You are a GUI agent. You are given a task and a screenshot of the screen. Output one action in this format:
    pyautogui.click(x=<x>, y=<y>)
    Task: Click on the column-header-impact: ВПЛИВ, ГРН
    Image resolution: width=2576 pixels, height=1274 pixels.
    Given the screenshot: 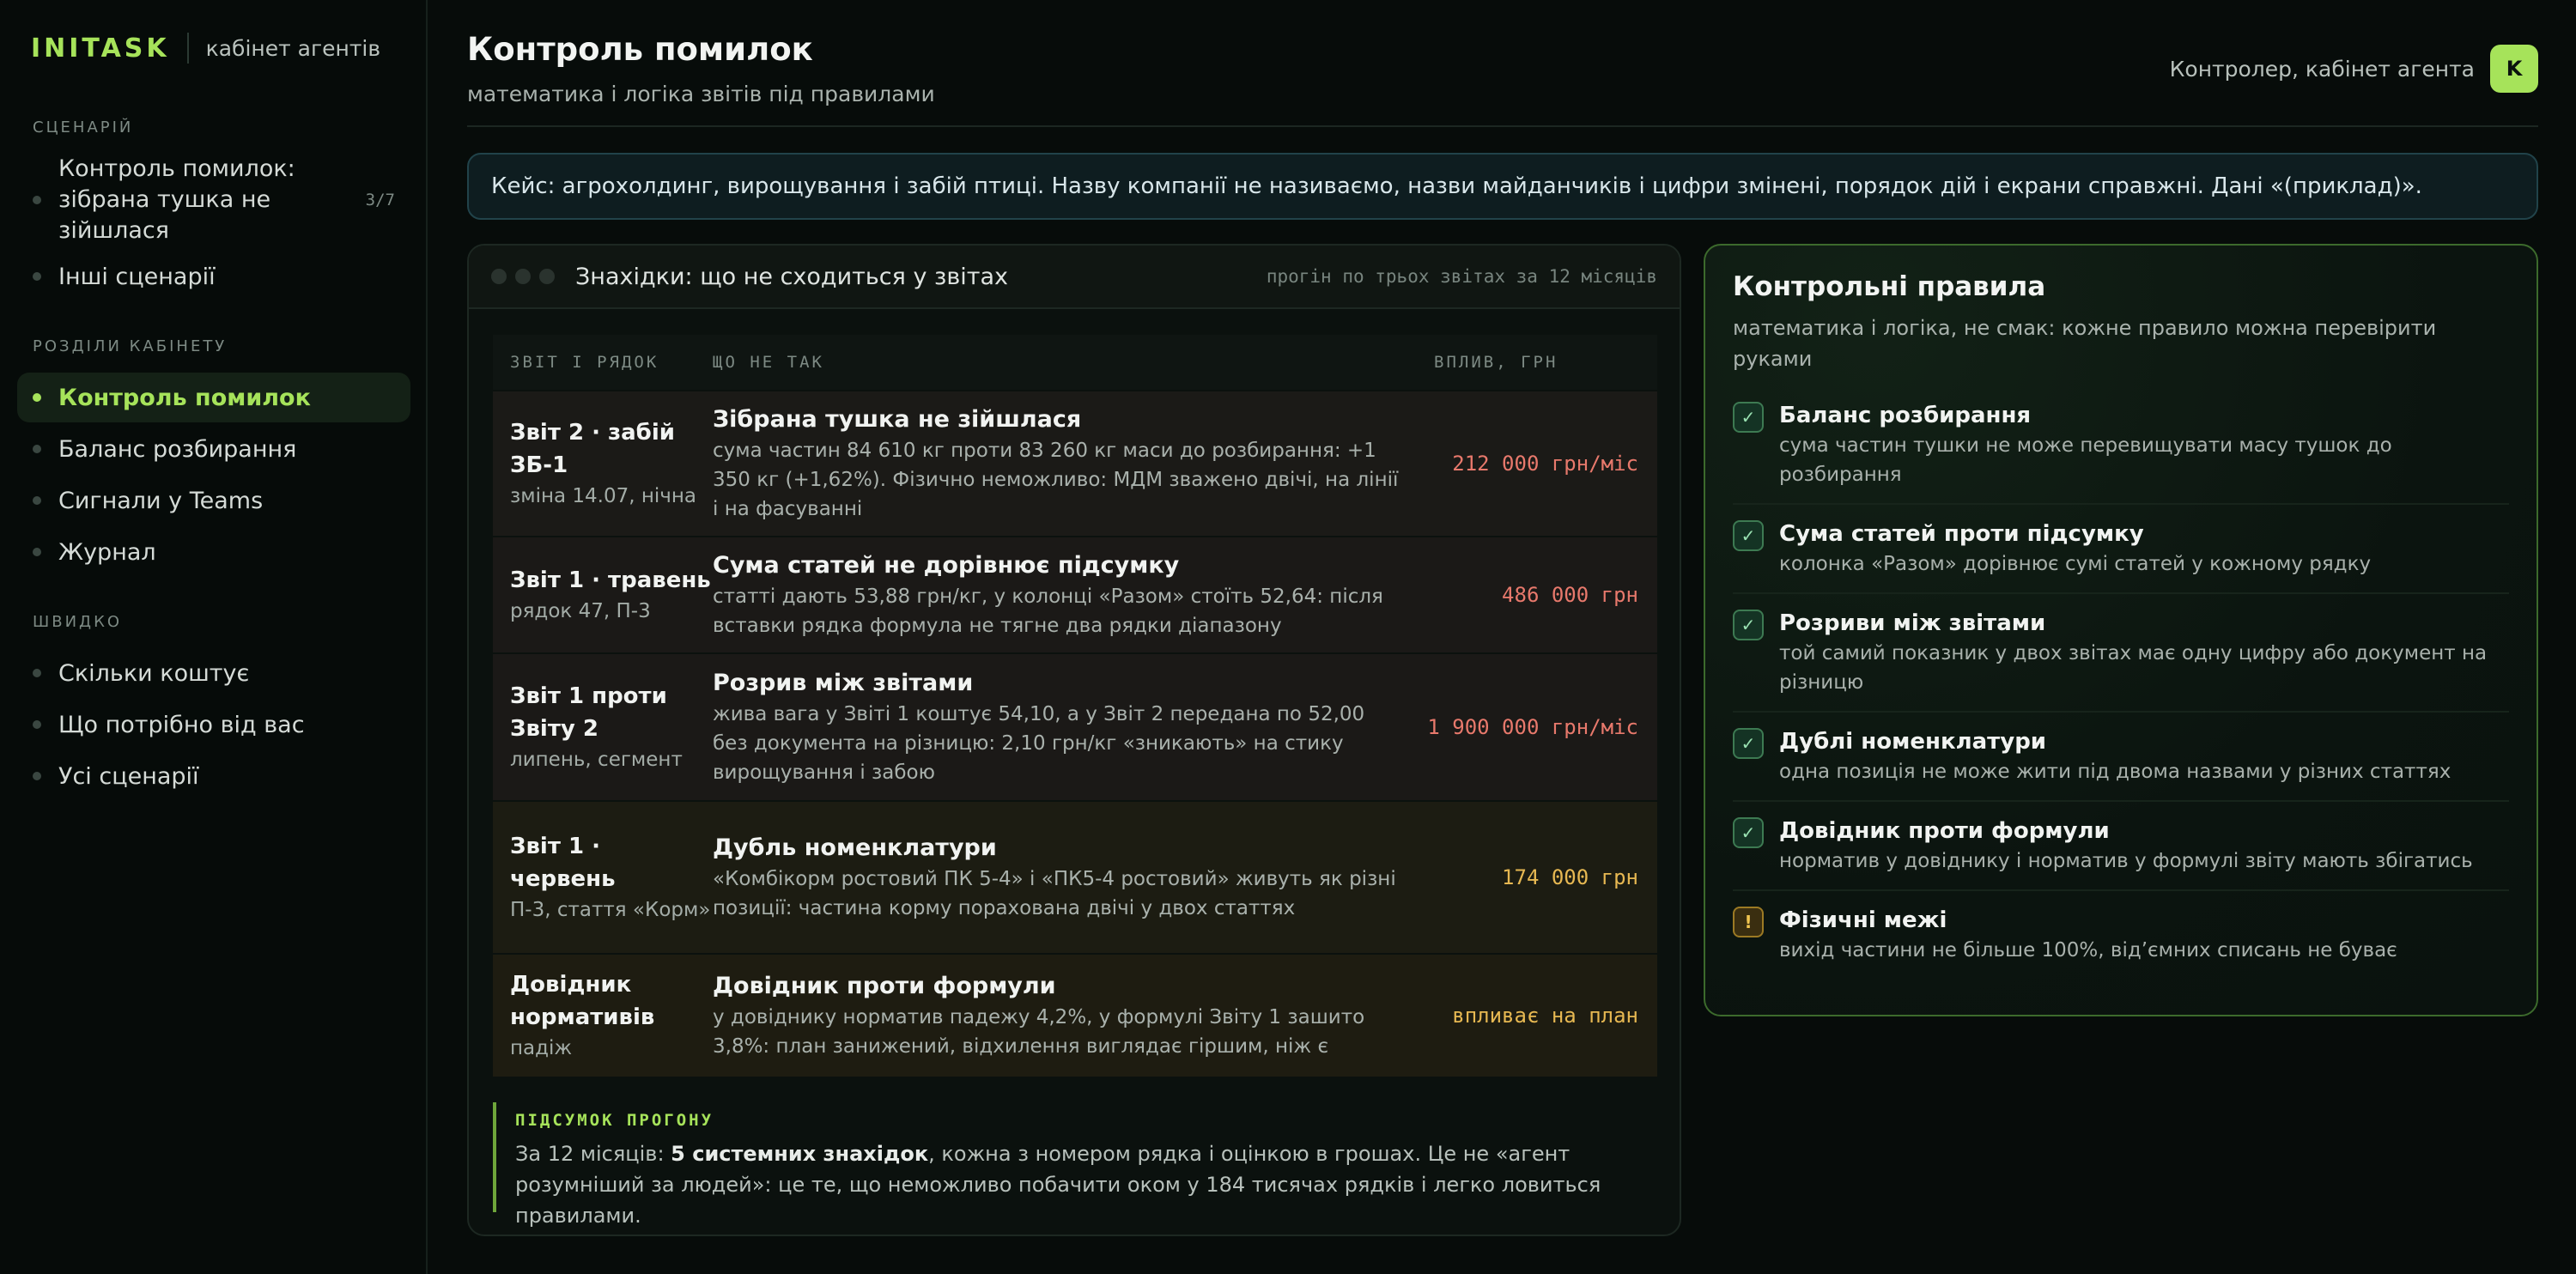 What is the action you would take?
    pyautogui.click(x=1496, y=362)
    